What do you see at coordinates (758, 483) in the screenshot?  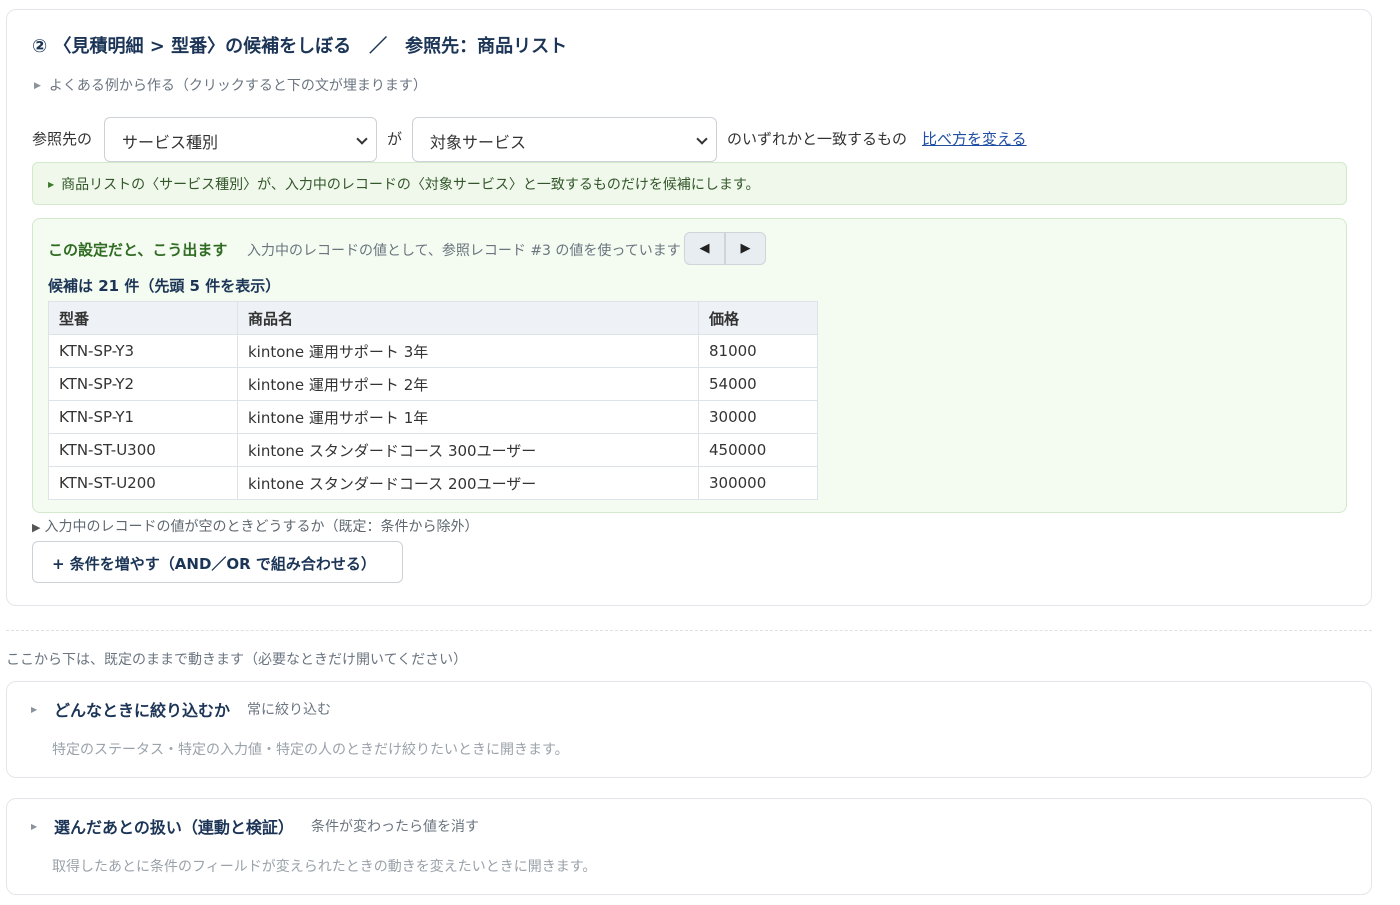 I see `table-cell: 300000` at bounding box center [758, 483].